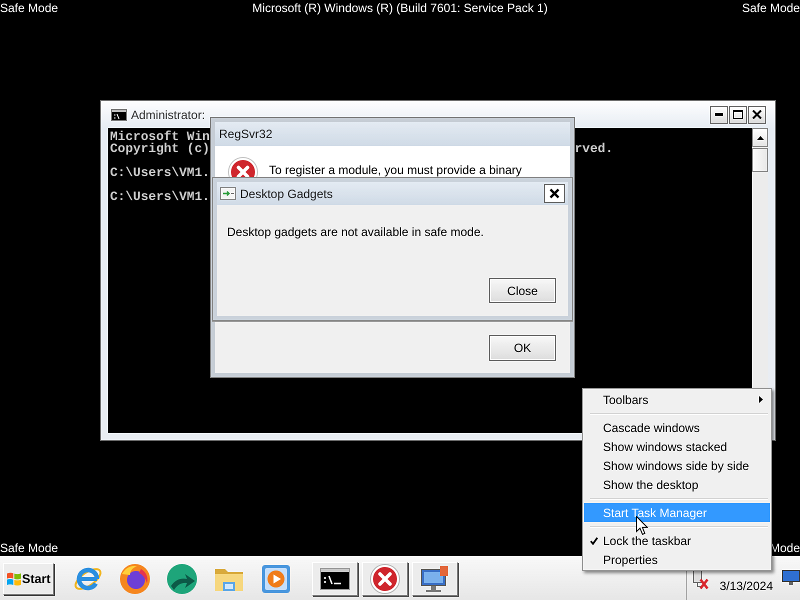 This screenshot has height=600, width=800. What do you see at coordinates (677, 399) in the screenshot?
I see `menu-item: Toolbars` at bounding box center [677, 399].